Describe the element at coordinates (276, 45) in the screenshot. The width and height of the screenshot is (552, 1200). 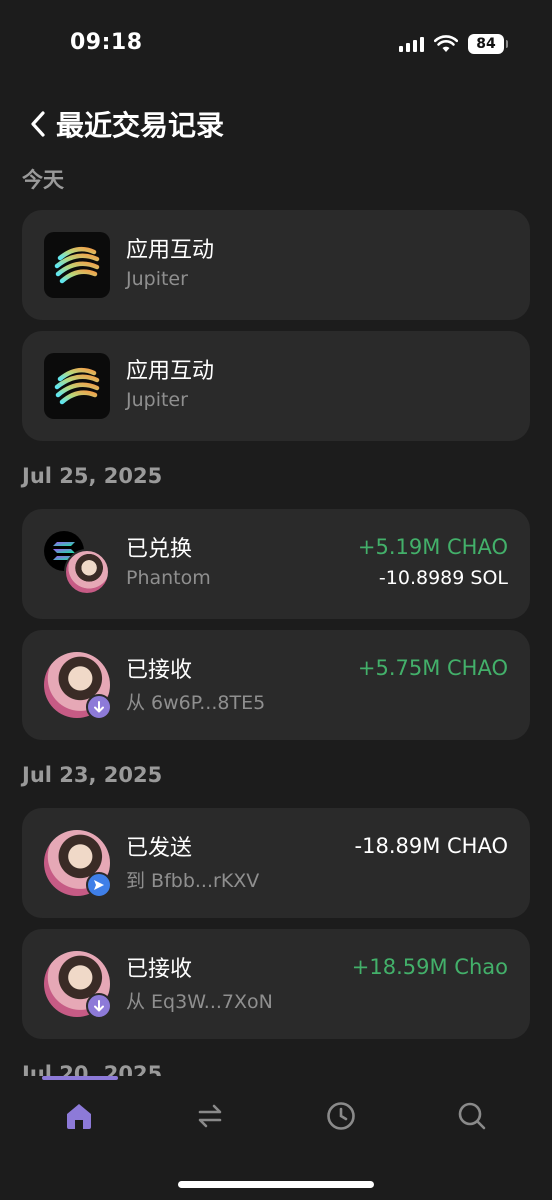
I see `status-bar: 09:18 84` at that location.